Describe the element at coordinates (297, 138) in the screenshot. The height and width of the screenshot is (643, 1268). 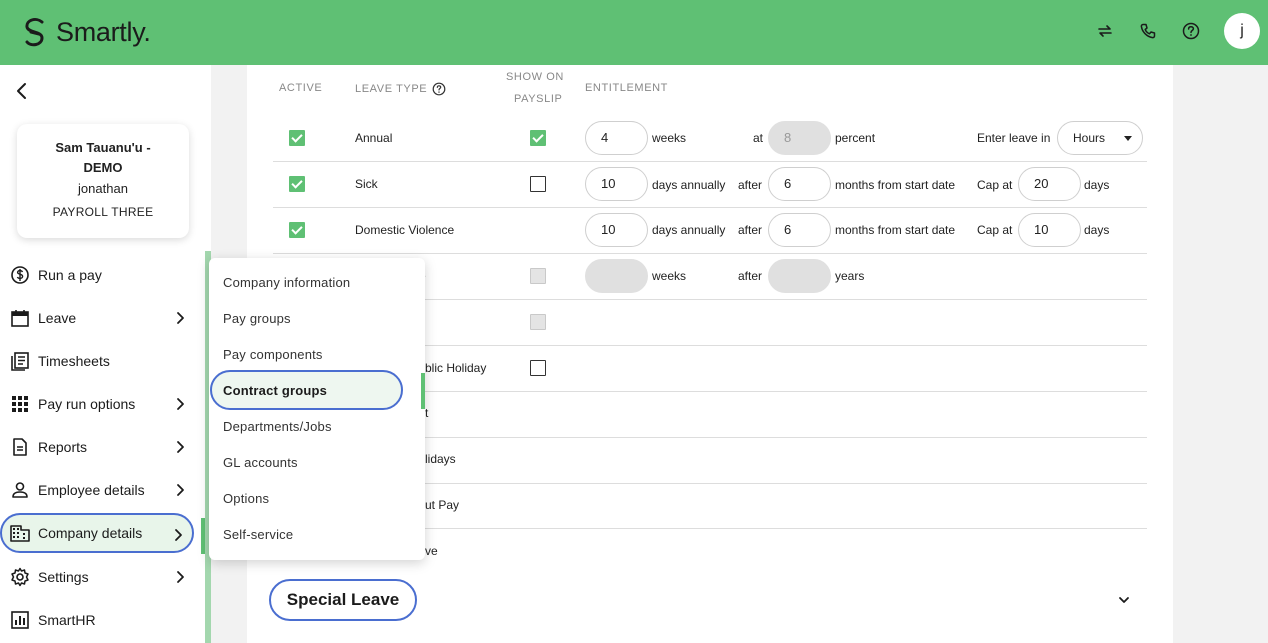
I see `active-checkbox-annual` at that location.